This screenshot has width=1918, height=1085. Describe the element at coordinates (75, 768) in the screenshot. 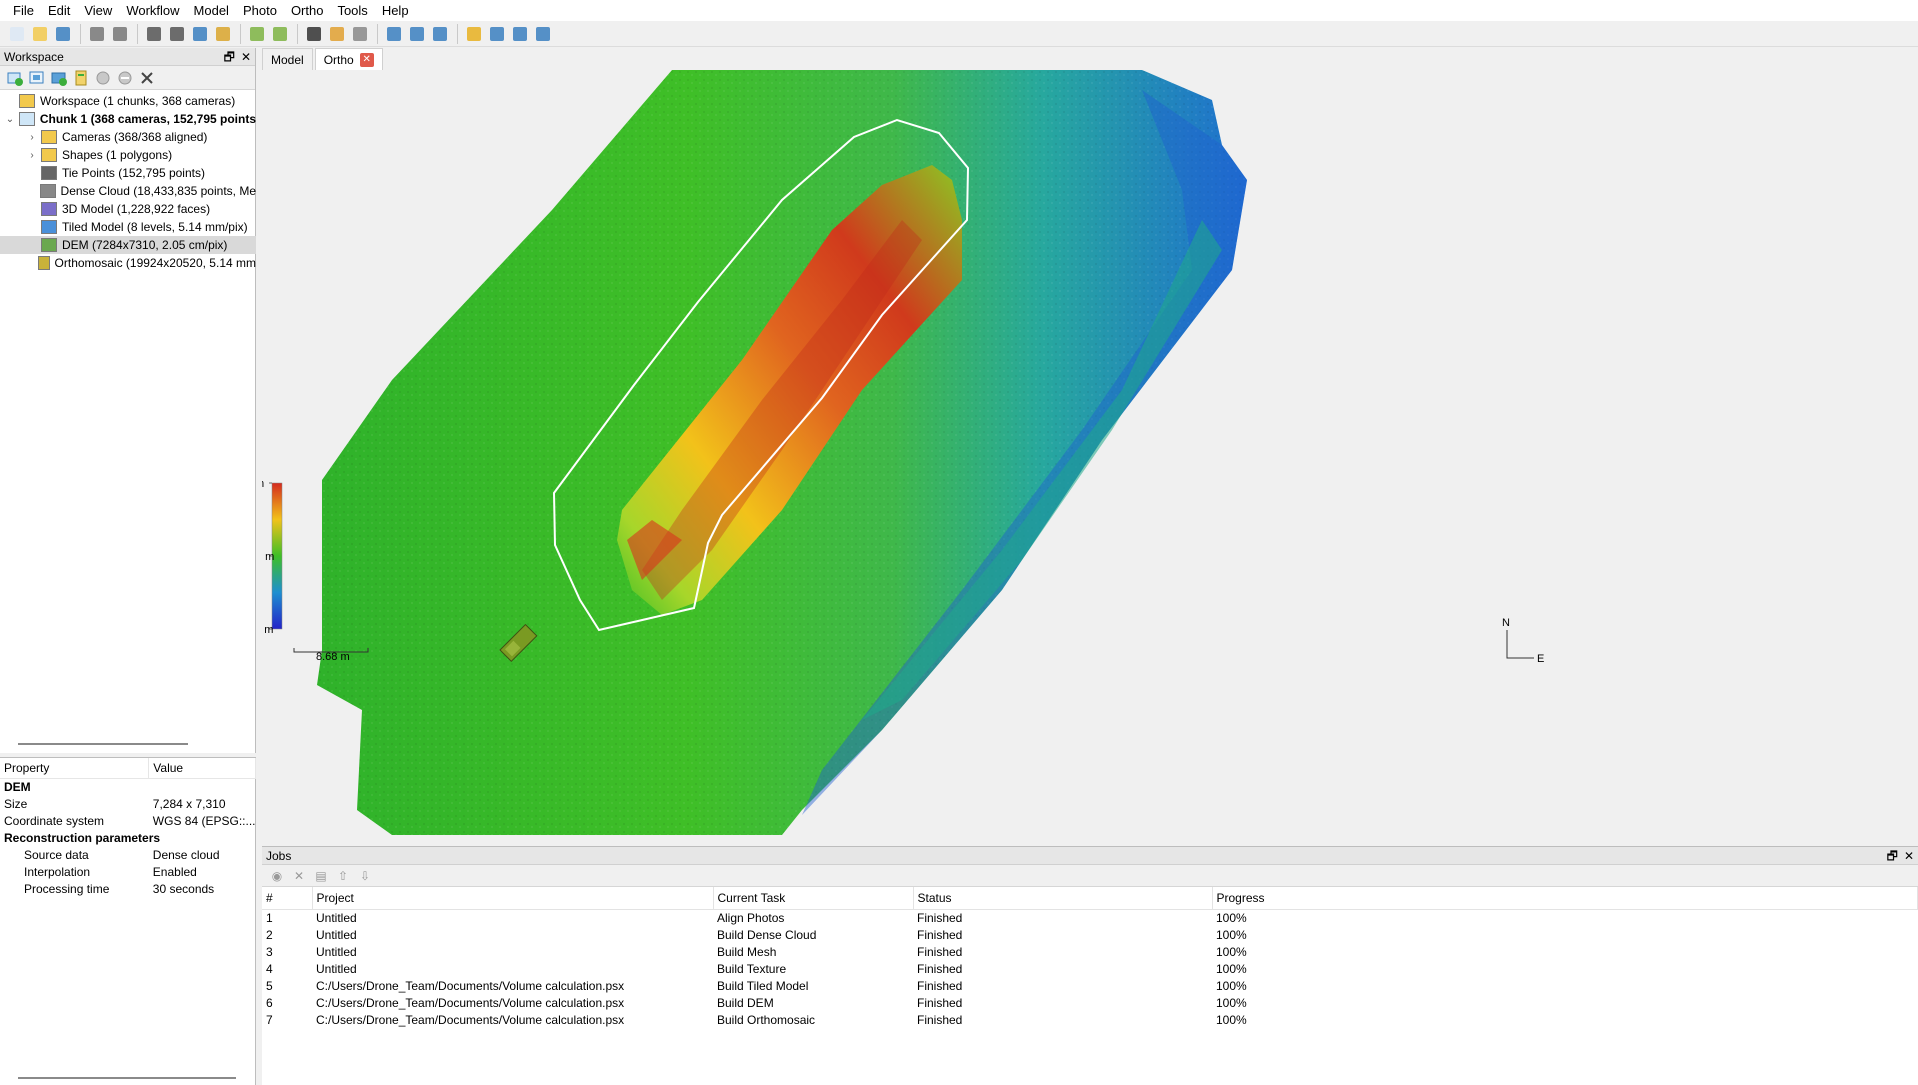

I see `property-column-header: Property` at that location.